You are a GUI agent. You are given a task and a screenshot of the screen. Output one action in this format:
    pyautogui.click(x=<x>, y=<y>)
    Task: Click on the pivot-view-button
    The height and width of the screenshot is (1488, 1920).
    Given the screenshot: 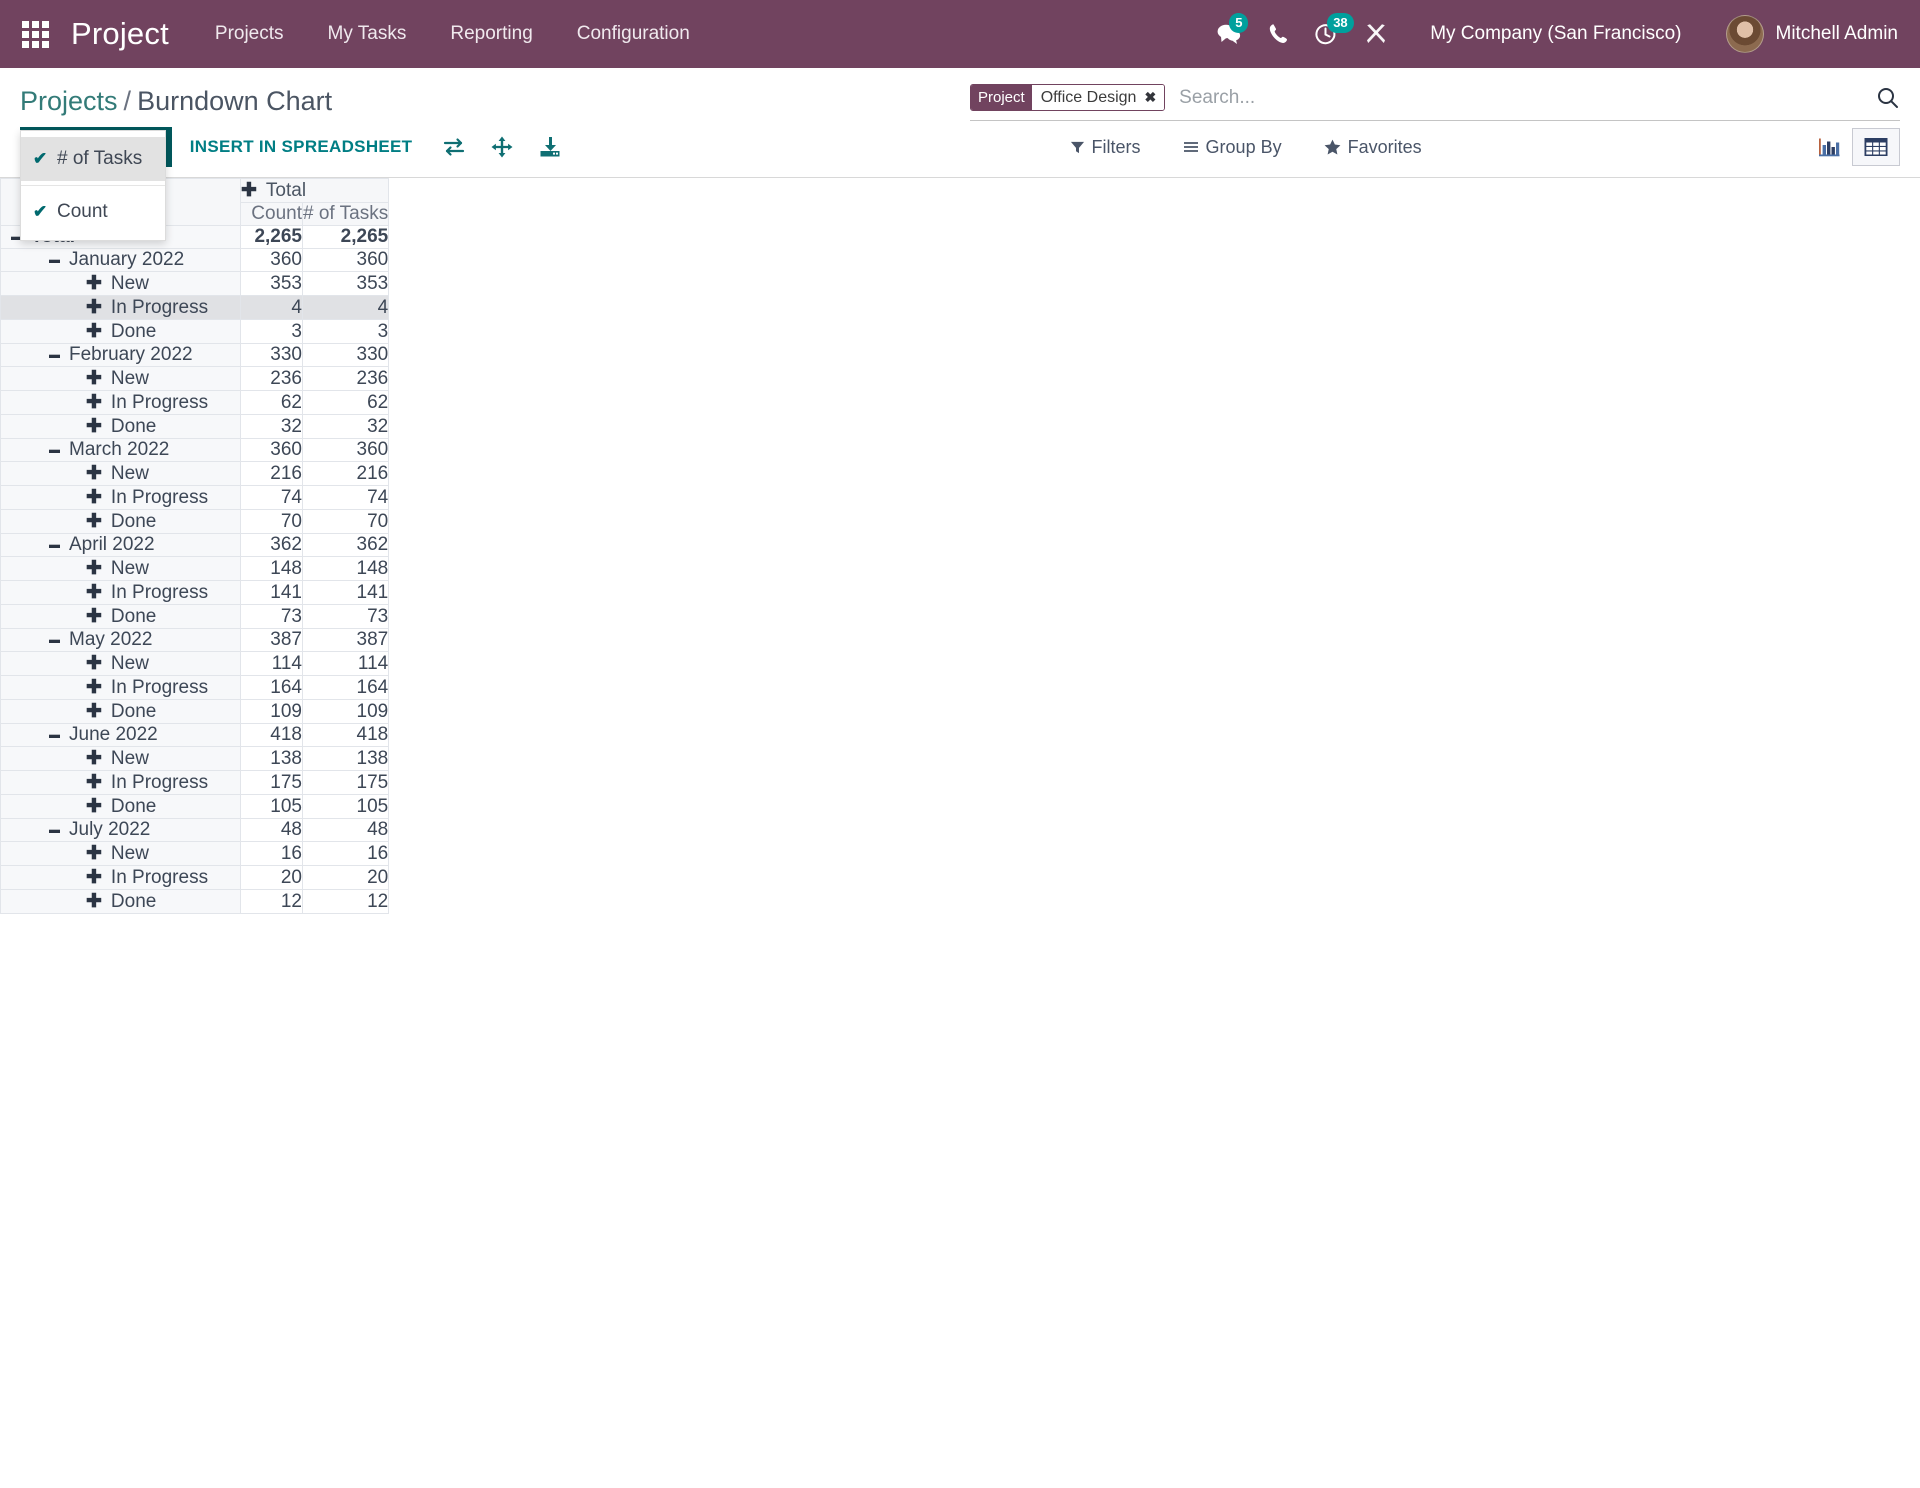 What is the action you would take?
    pyautogui.click(x=1875, y=147)
    